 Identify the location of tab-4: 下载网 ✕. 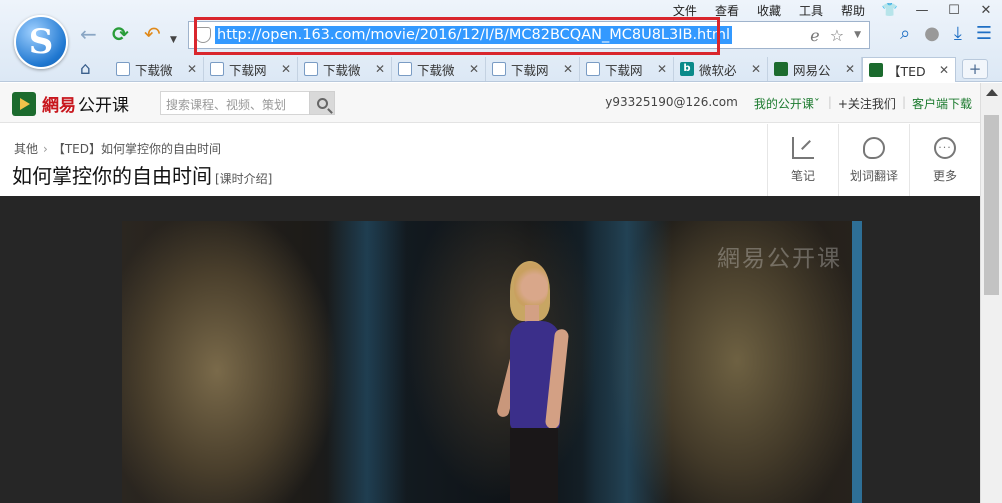
(533, 69).